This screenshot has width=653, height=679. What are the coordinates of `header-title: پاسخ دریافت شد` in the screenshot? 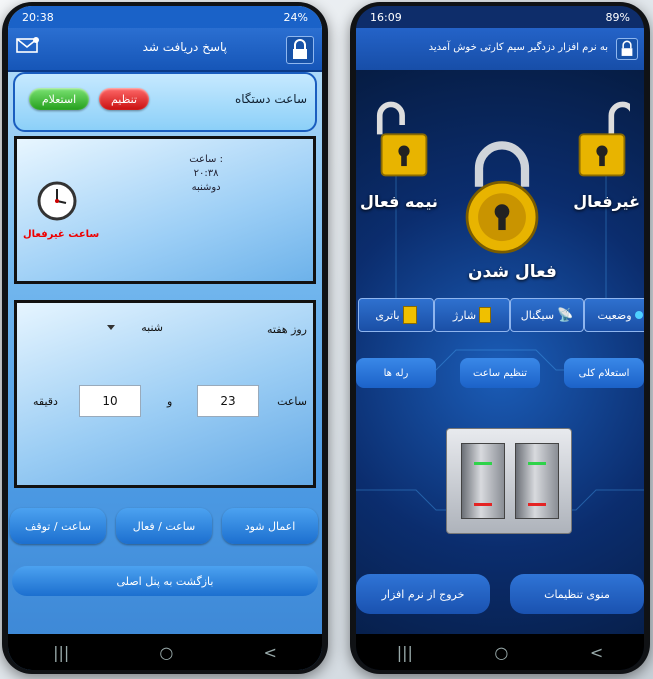 It's located at (184, 47).